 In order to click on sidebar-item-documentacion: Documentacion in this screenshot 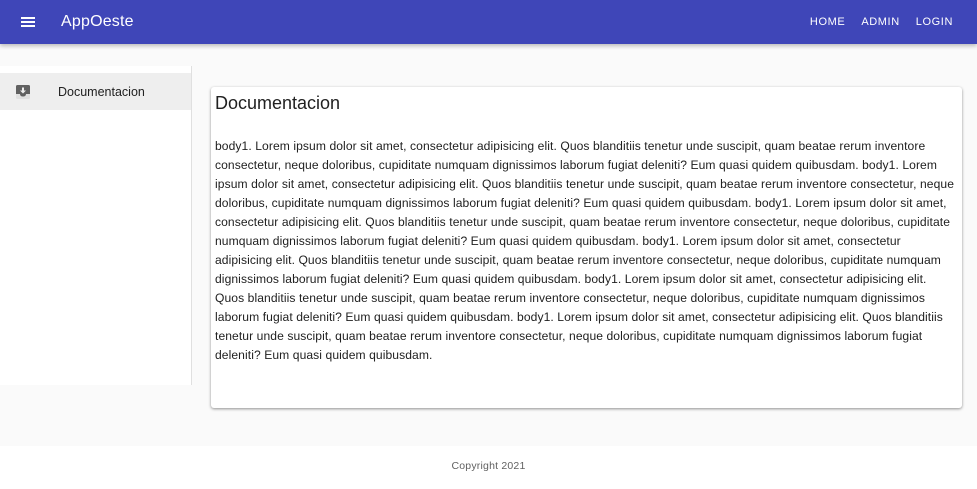, I will do `click(95, 91)`.